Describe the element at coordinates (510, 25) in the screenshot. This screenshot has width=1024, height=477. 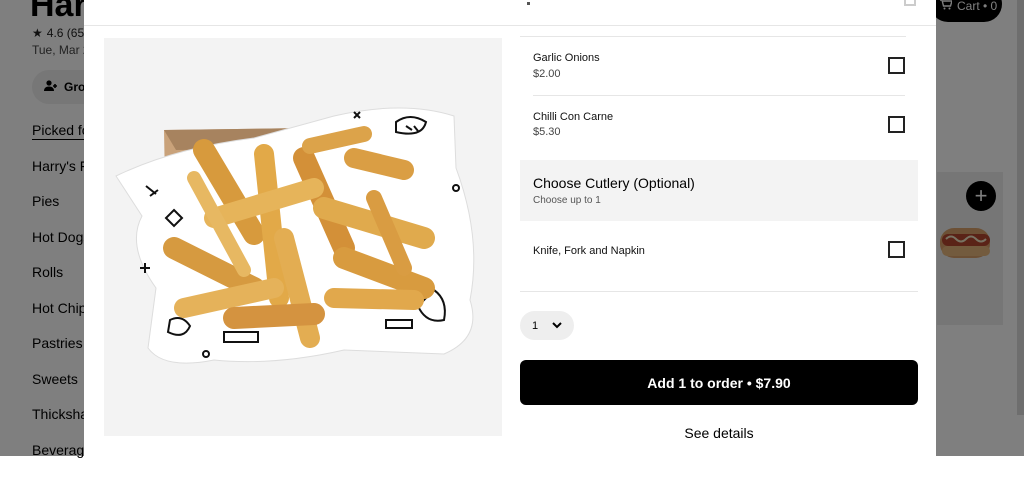
I see `modal-header-divider` at that location.